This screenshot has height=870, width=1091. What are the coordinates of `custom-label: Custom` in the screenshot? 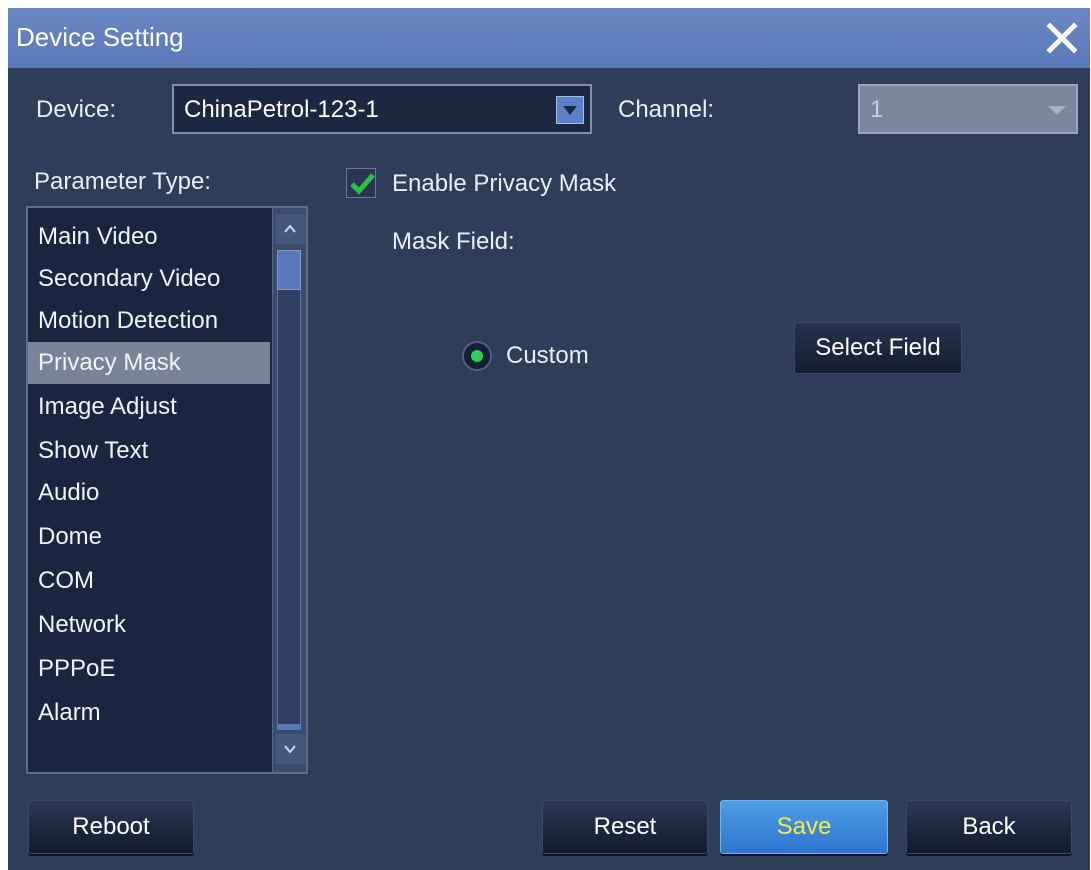 It's located at (547, 355).